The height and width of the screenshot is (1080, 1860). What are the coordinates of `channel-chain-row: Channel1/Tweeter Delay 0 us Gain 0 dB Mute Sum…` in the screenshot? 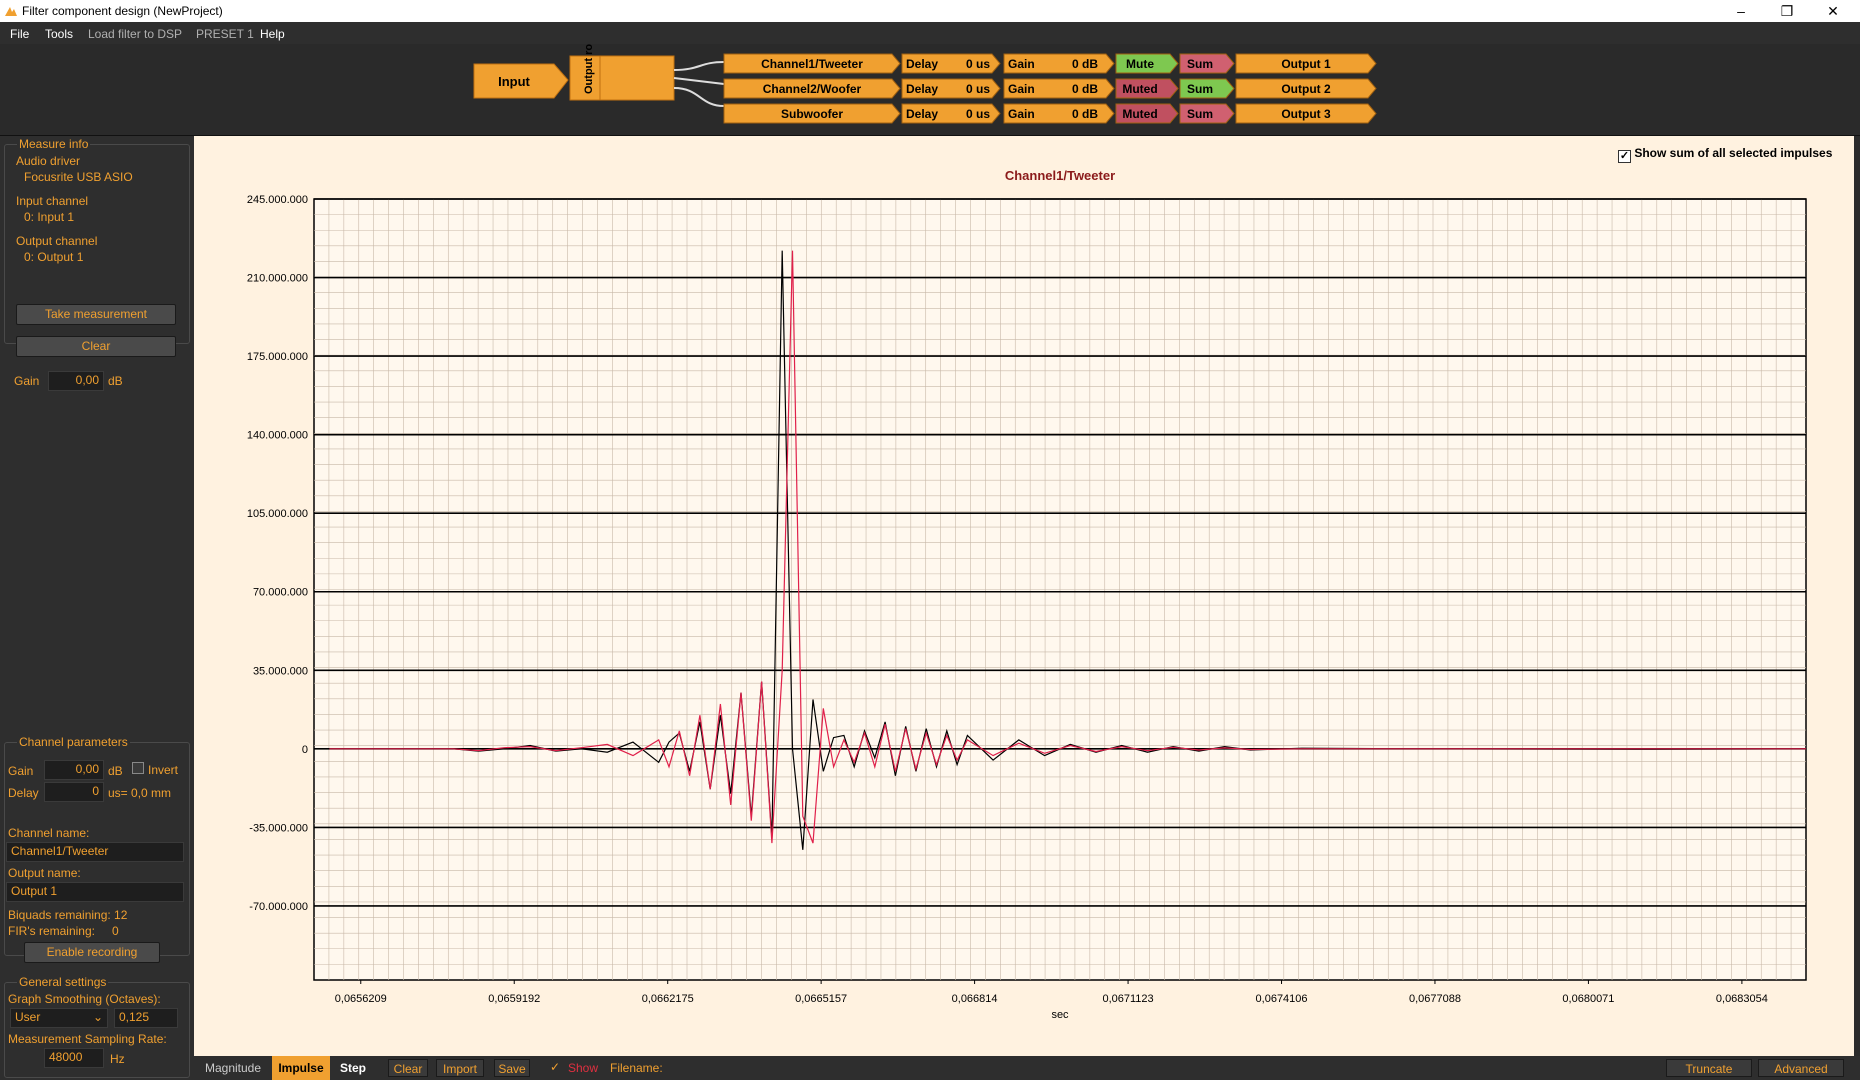 It's located at (1050, 63).